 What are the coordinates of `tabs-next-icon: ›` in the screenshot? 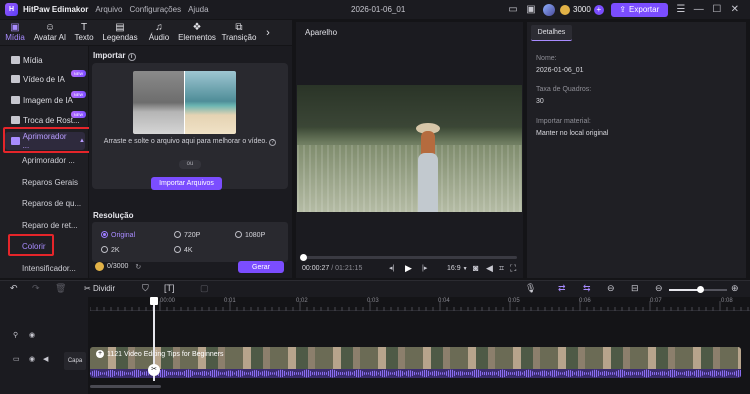 It's located at (268, 32).